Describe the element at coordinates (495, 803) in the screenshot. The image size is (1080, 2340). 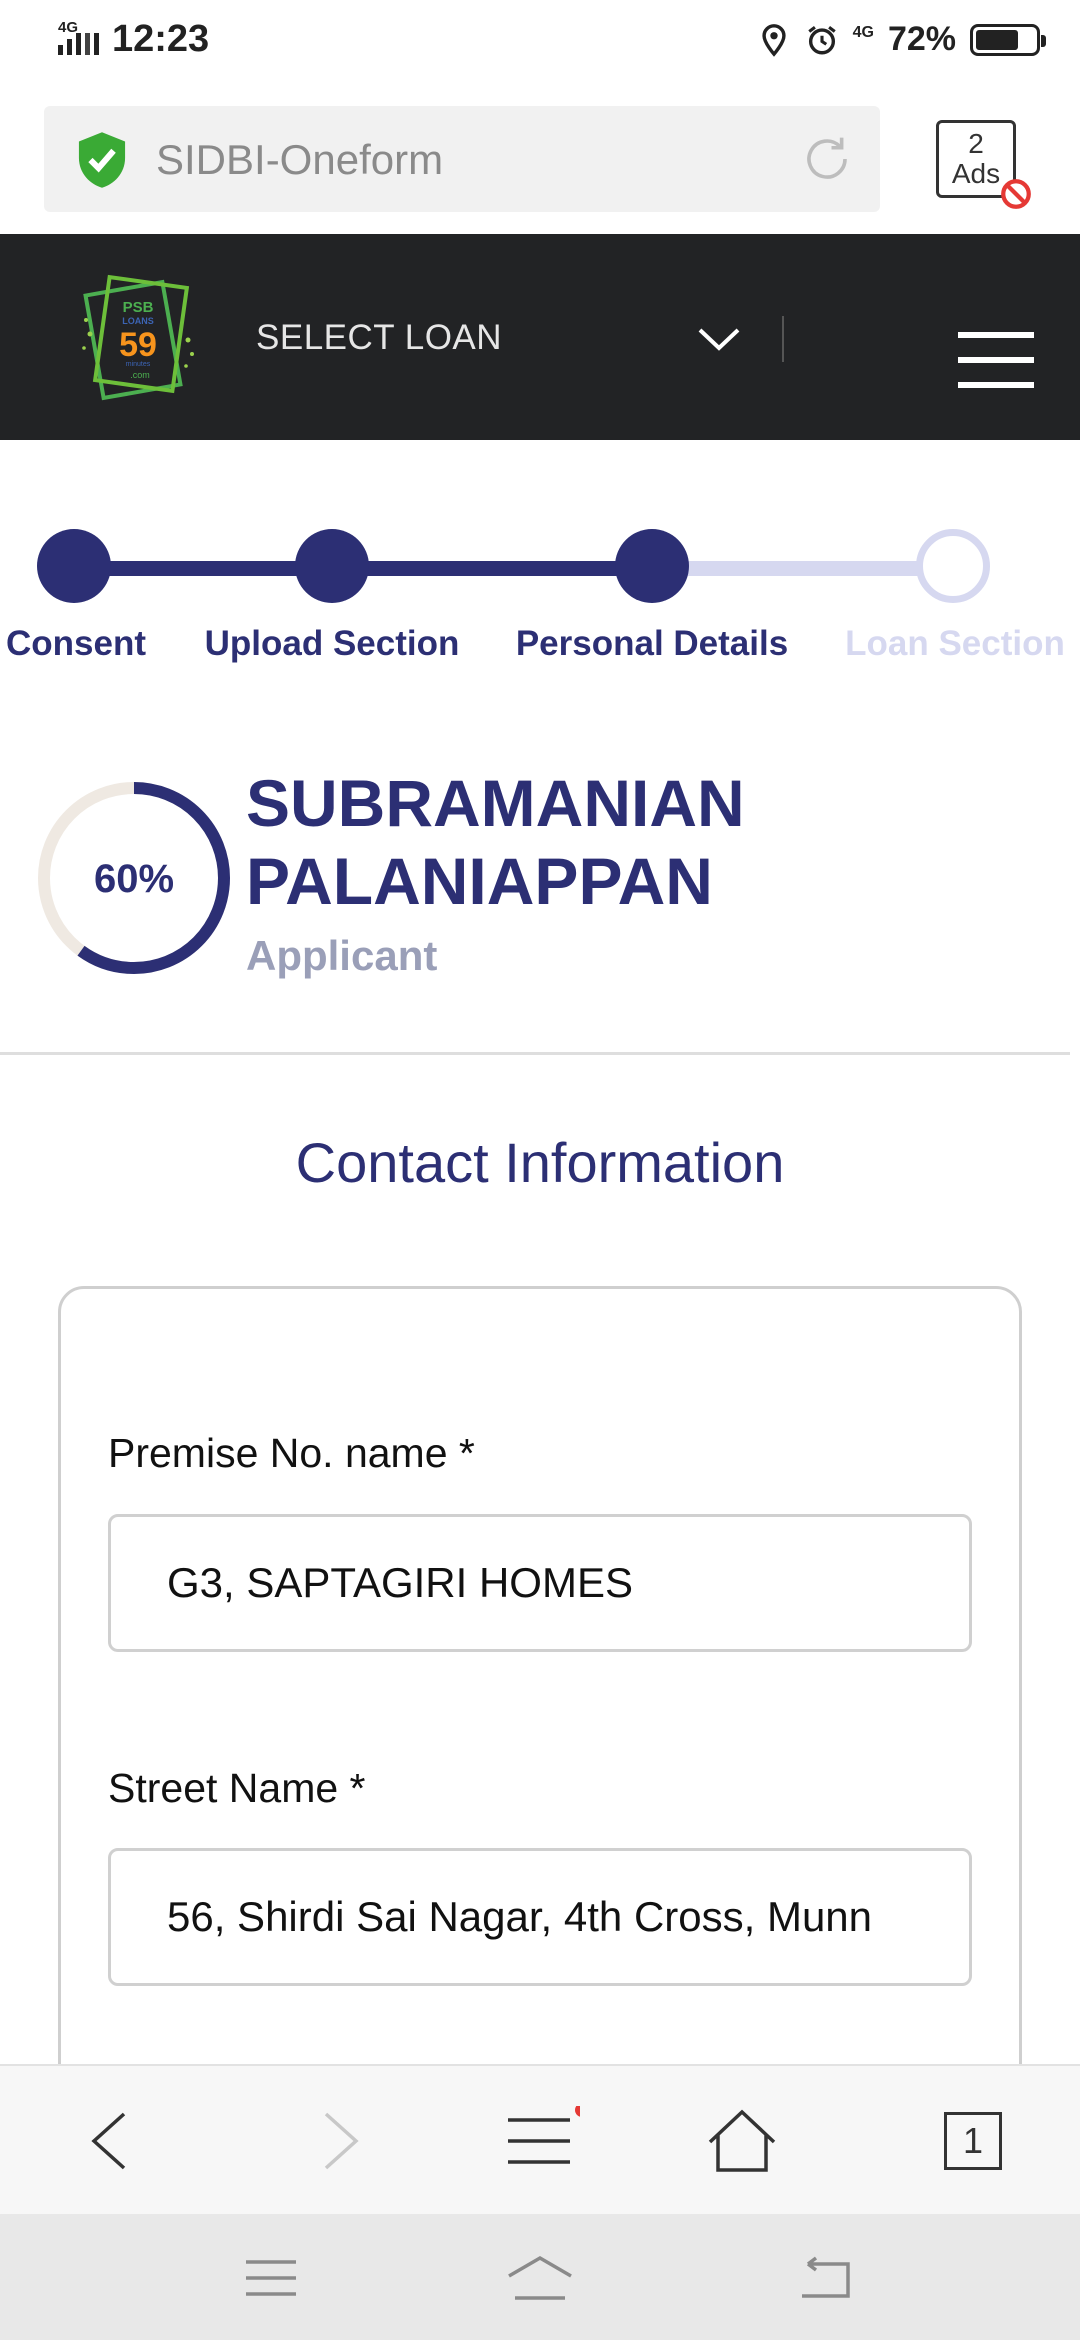
I see `applicant-first-name: SUBRAMANIAN` at that location.